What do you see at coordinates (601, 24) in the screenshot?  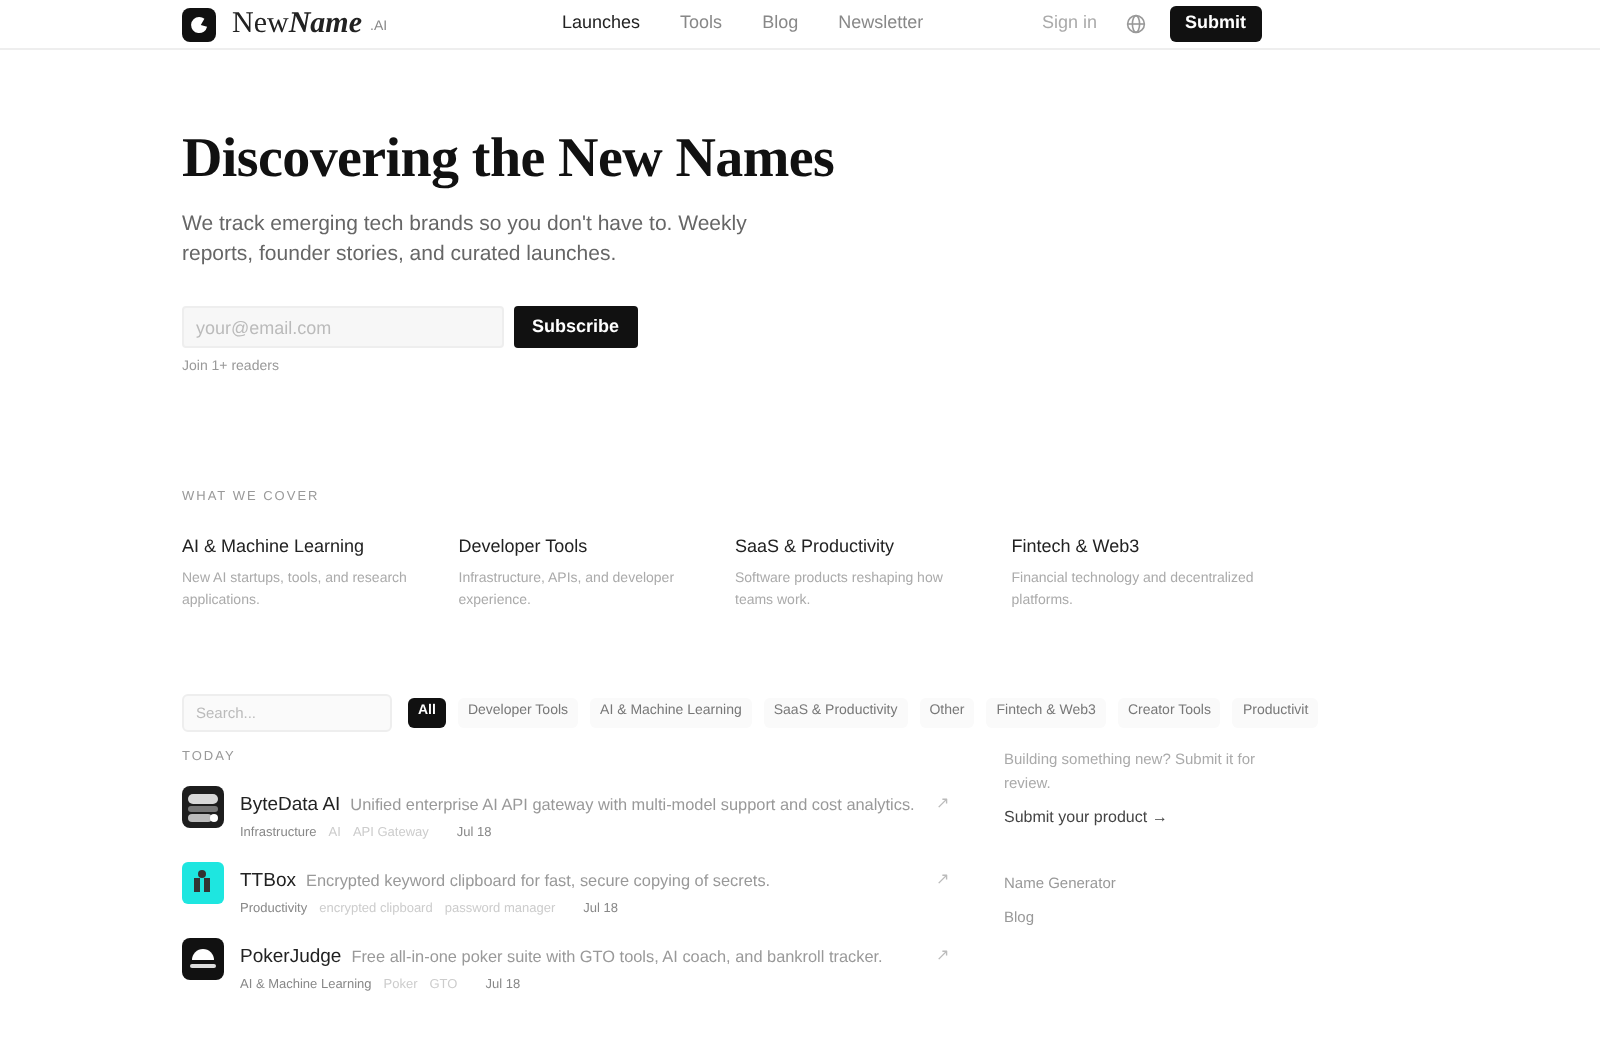 I see `nav-link: Launches` at bounding box center [601, 24].